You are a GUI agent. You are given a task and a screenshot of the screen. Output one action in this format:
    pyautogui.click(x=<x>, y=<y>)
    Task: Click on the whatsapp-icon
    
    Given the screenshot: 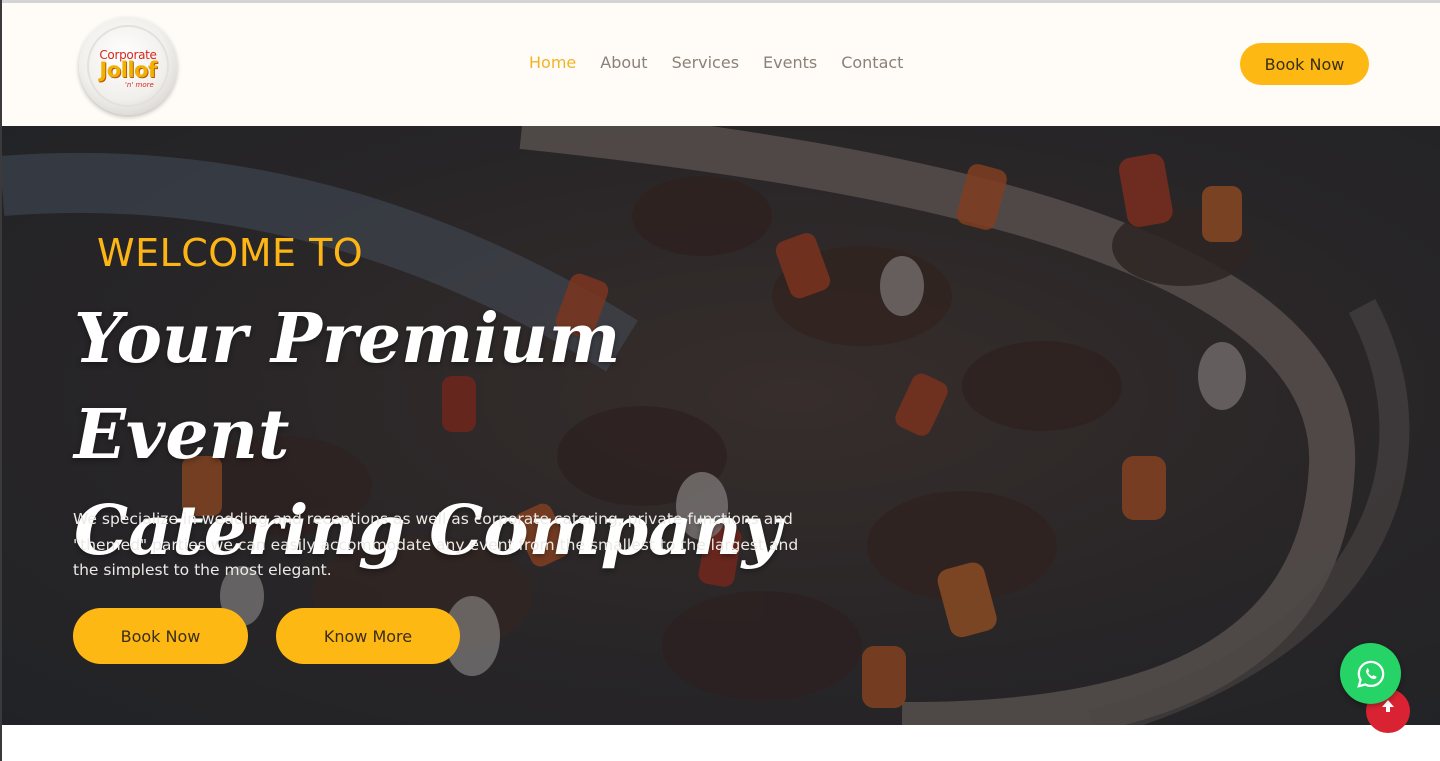 What is the action you would take?
    pyautogui.click(x=1370, y=674)
    